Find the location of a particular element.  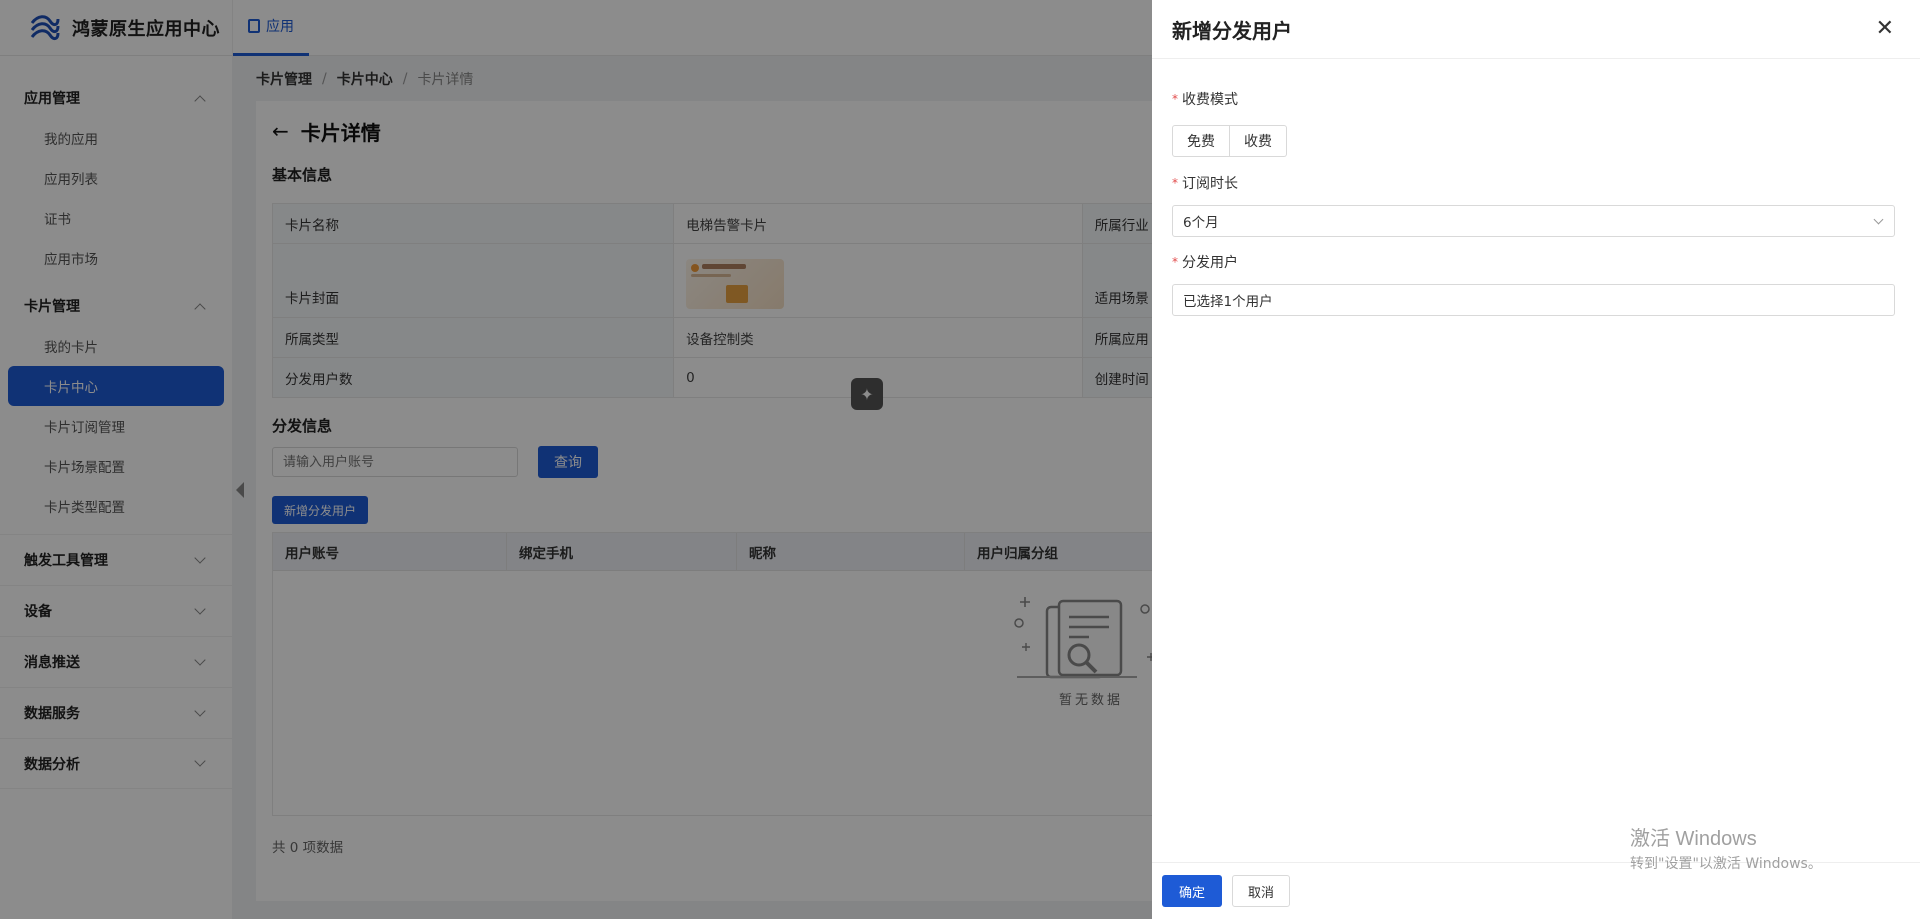

duration-label-text: 订阅时长 is located at coordinates (1210, 184).